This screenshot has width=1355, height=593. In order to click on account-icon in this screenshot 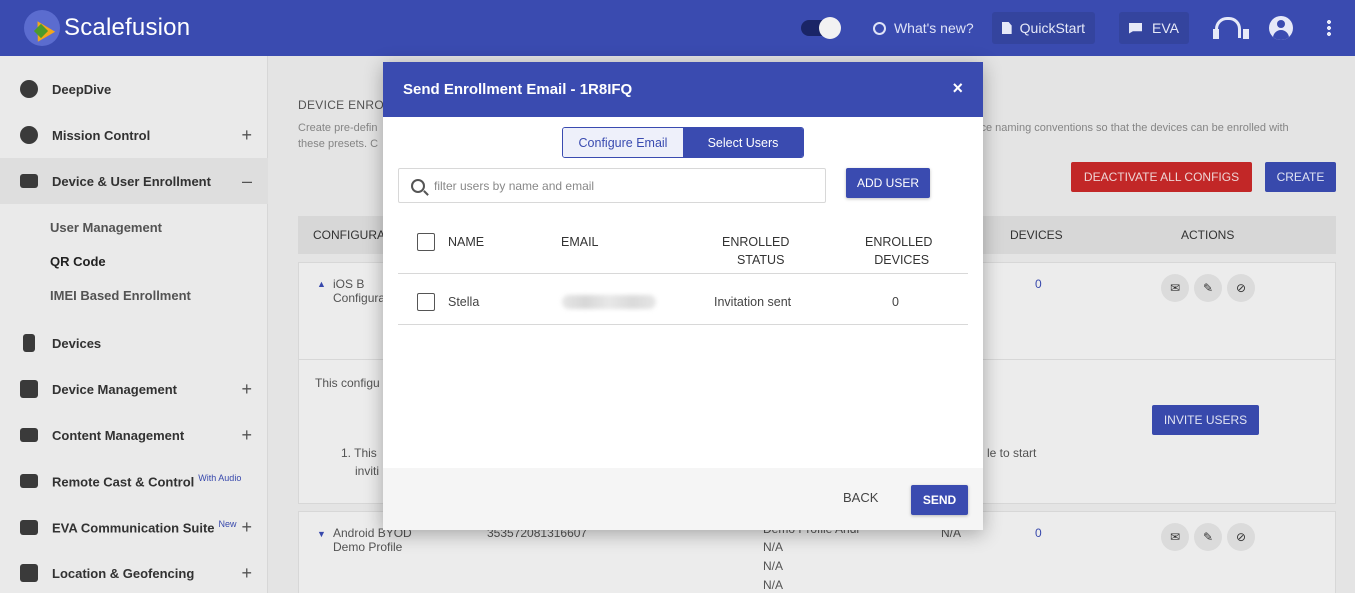, I will do `click(1281, 28)`.